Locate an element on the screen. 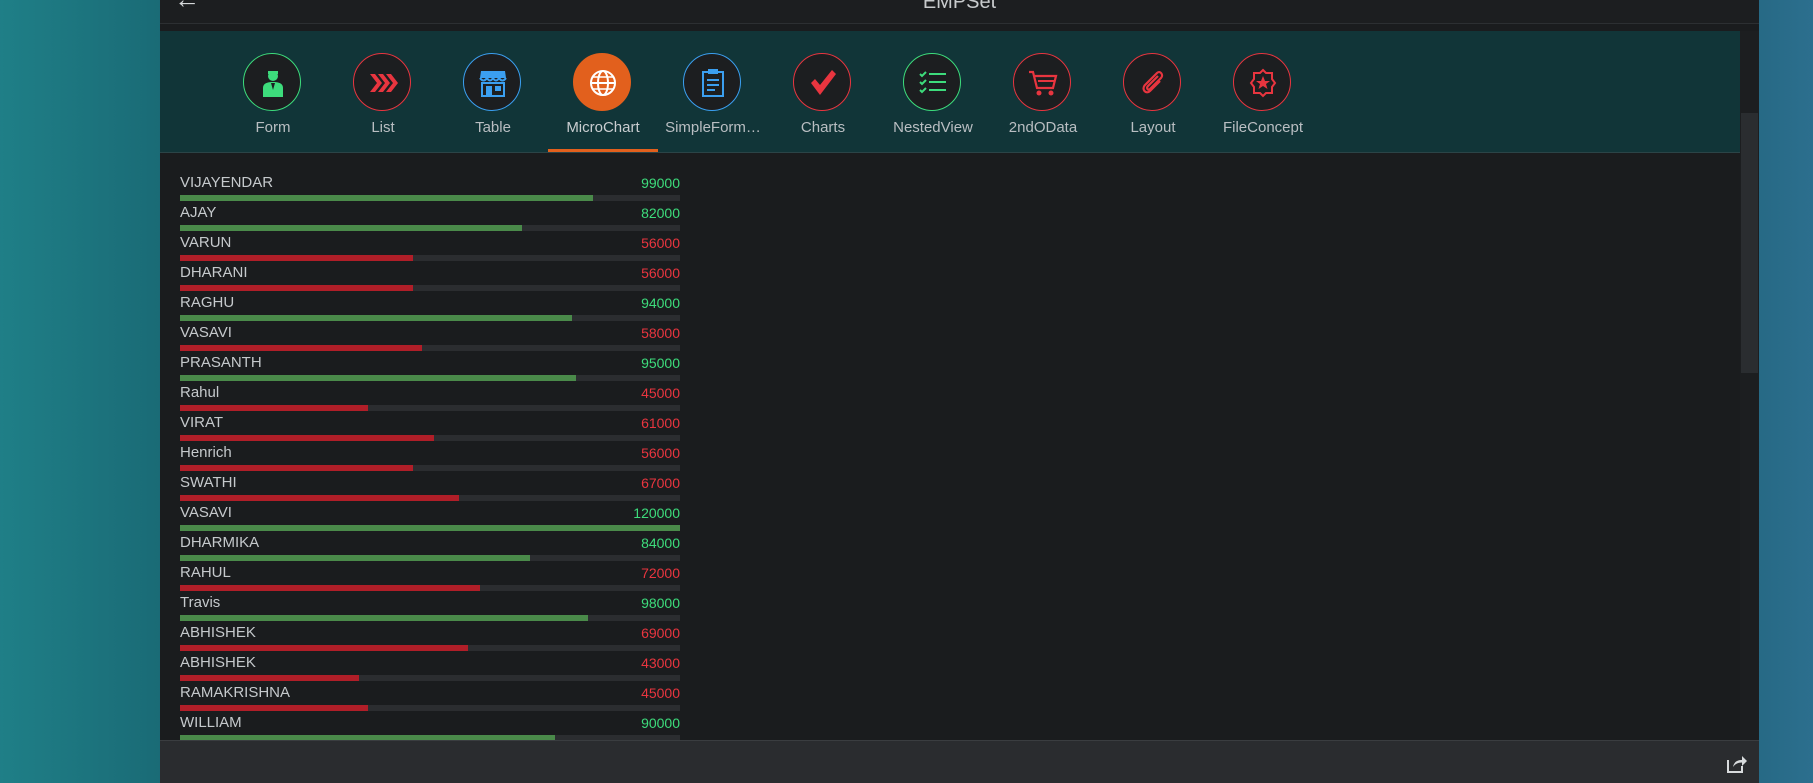 Image resolution: width=1813 pixels, height=783 pixels. salary-value: 67000 is located at coordinates (660, 483).